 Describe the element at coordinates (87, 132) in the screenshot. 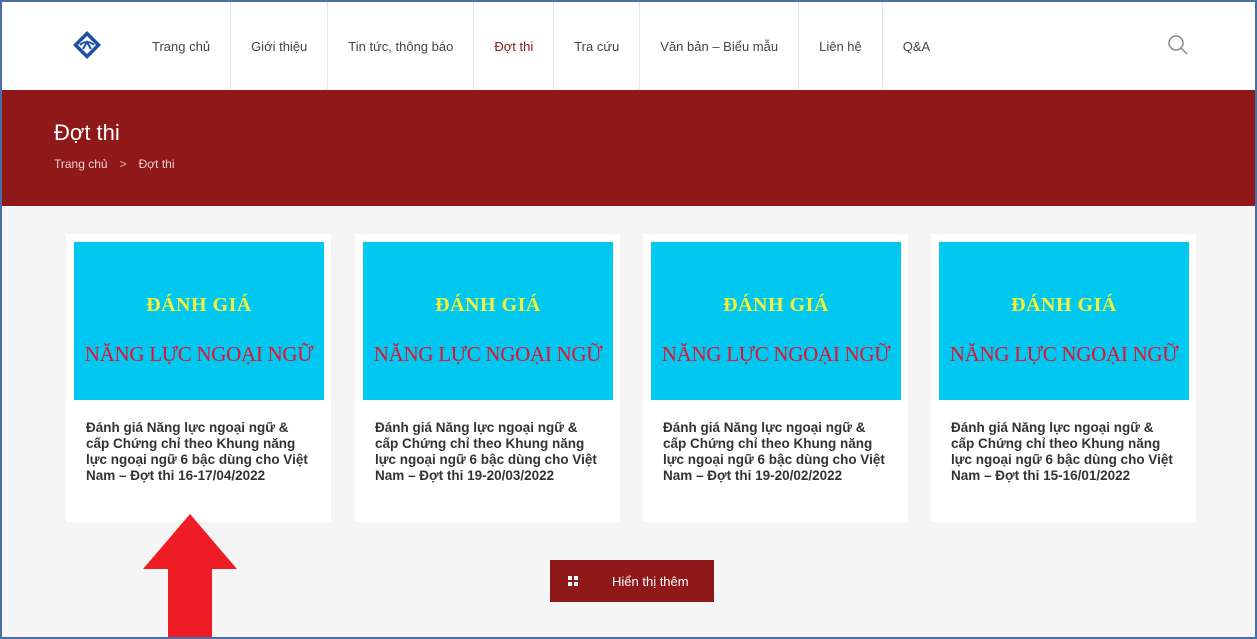

I see `page-title: Đợt thi` at that location.